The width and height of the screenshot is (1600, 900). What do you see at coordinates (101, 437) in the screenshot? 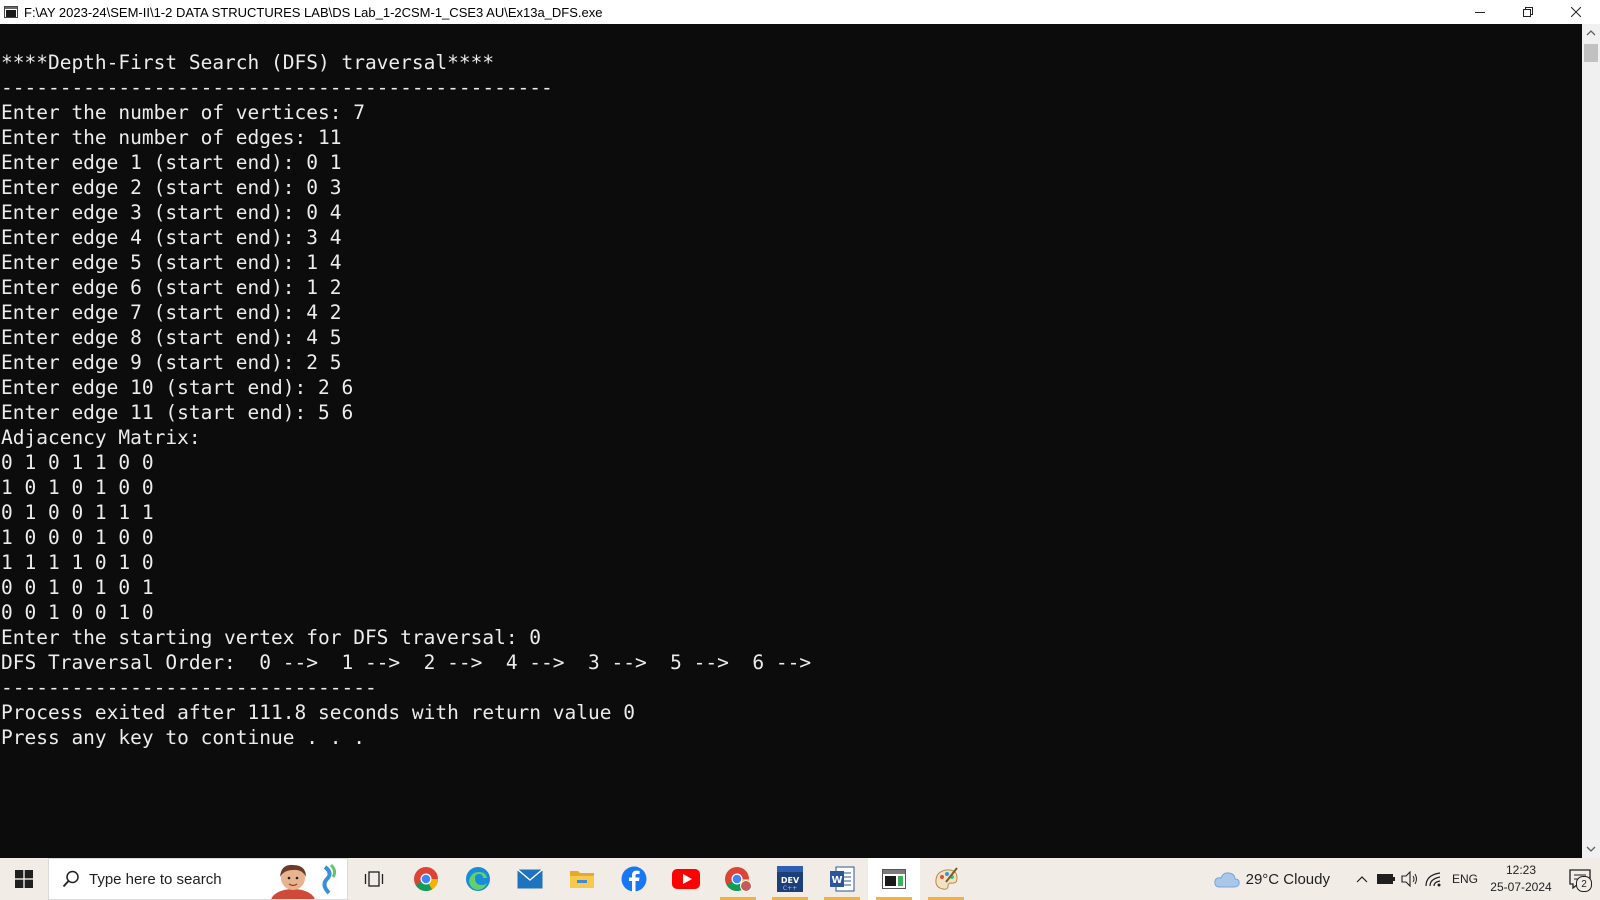
I see `console-line: Adjacency Matrix:` at bounding box center [101, 437].